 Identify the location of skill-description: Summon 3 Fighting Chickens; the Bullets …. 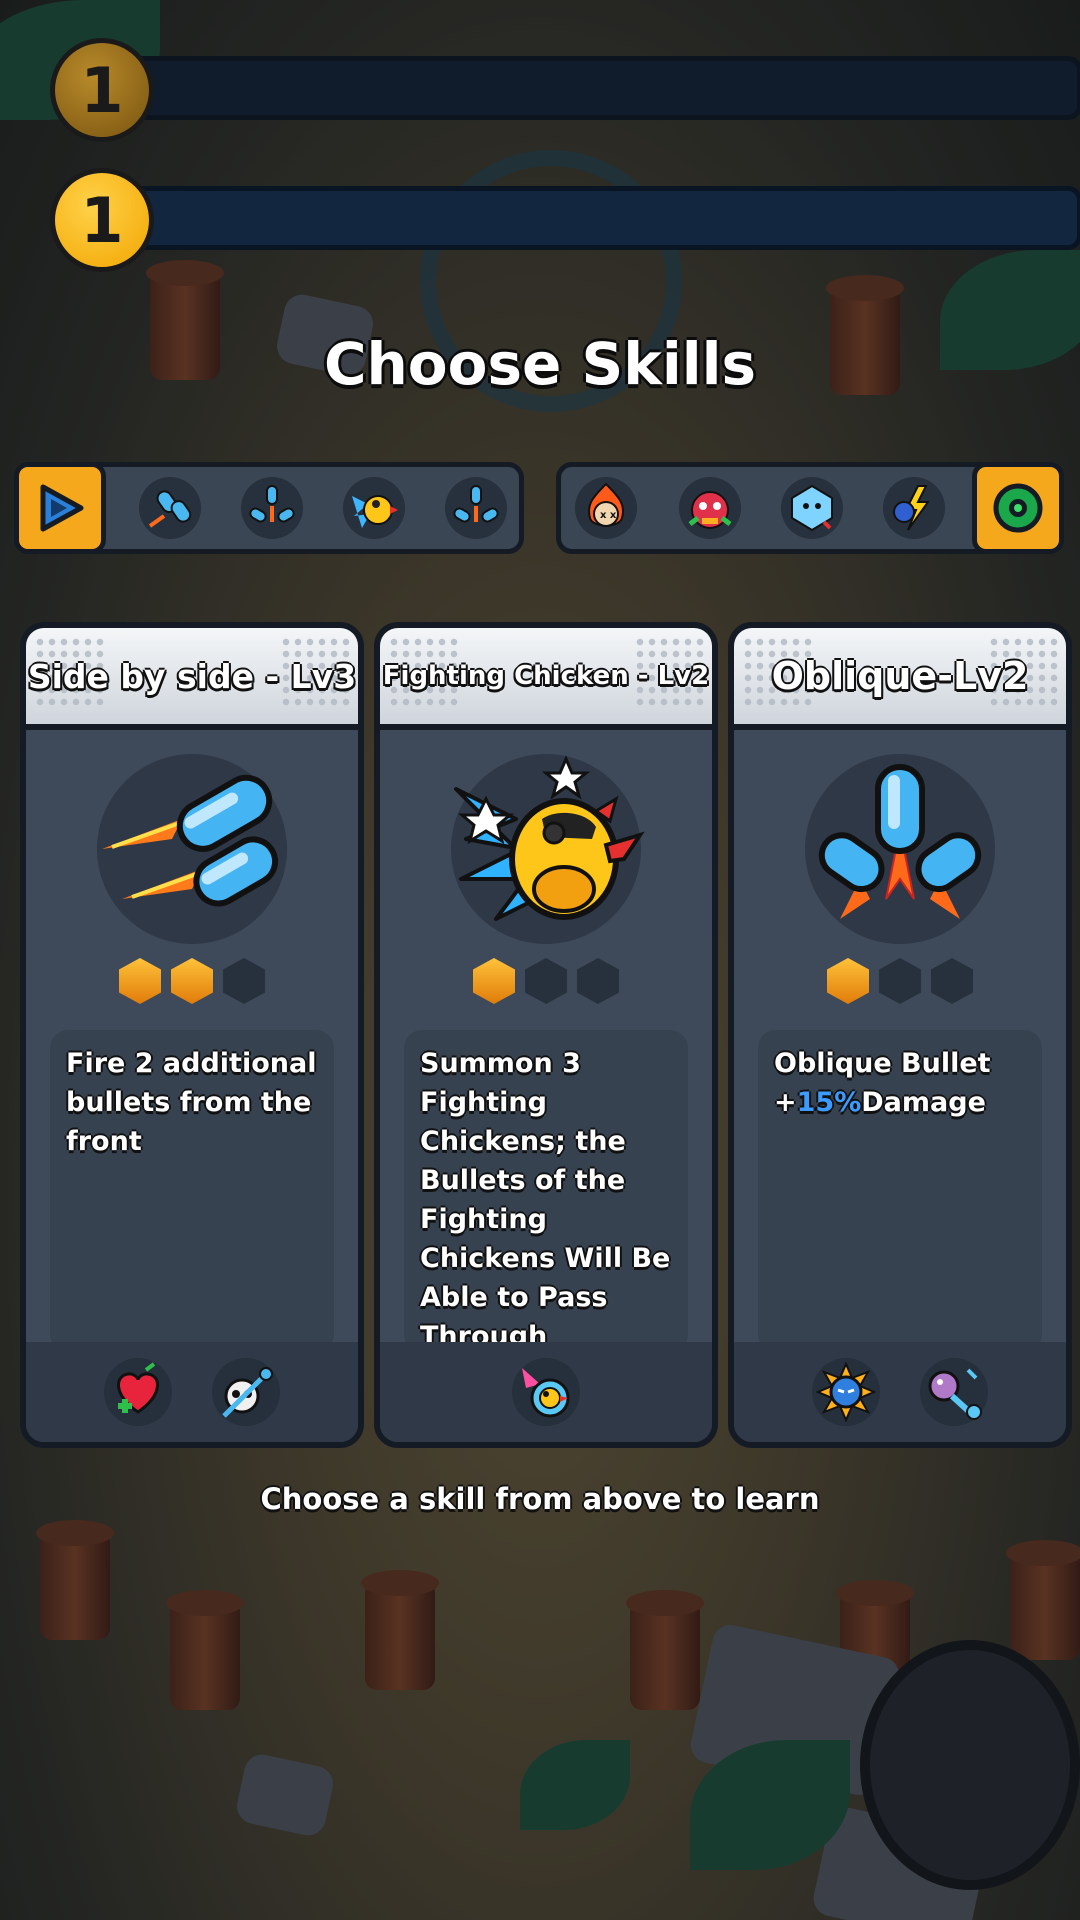
(546, 1210).